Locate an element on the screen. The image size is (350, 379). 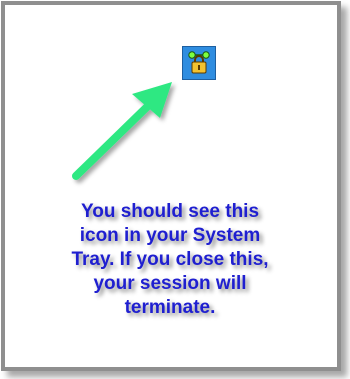
network-lock-icon is located at coordinates (199, 63).